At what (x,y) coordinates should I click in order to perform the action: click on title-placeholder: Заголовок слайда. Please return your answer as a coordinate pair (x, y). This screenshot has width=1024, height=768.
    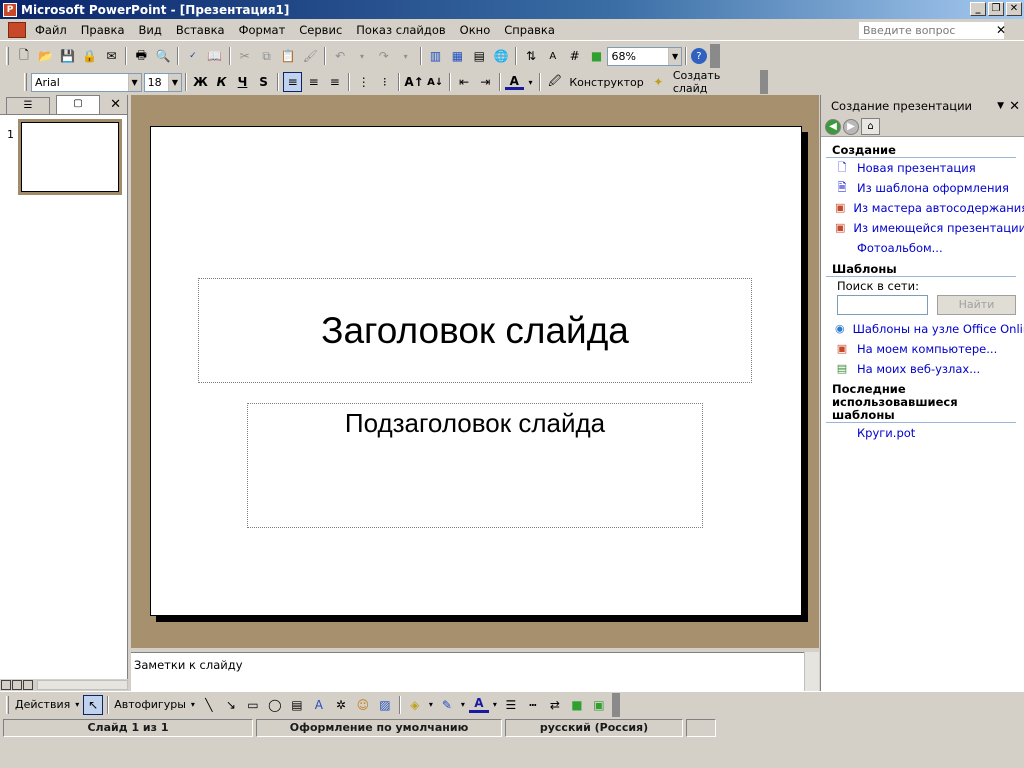
    Looking at the image, I should click on (475, 330).